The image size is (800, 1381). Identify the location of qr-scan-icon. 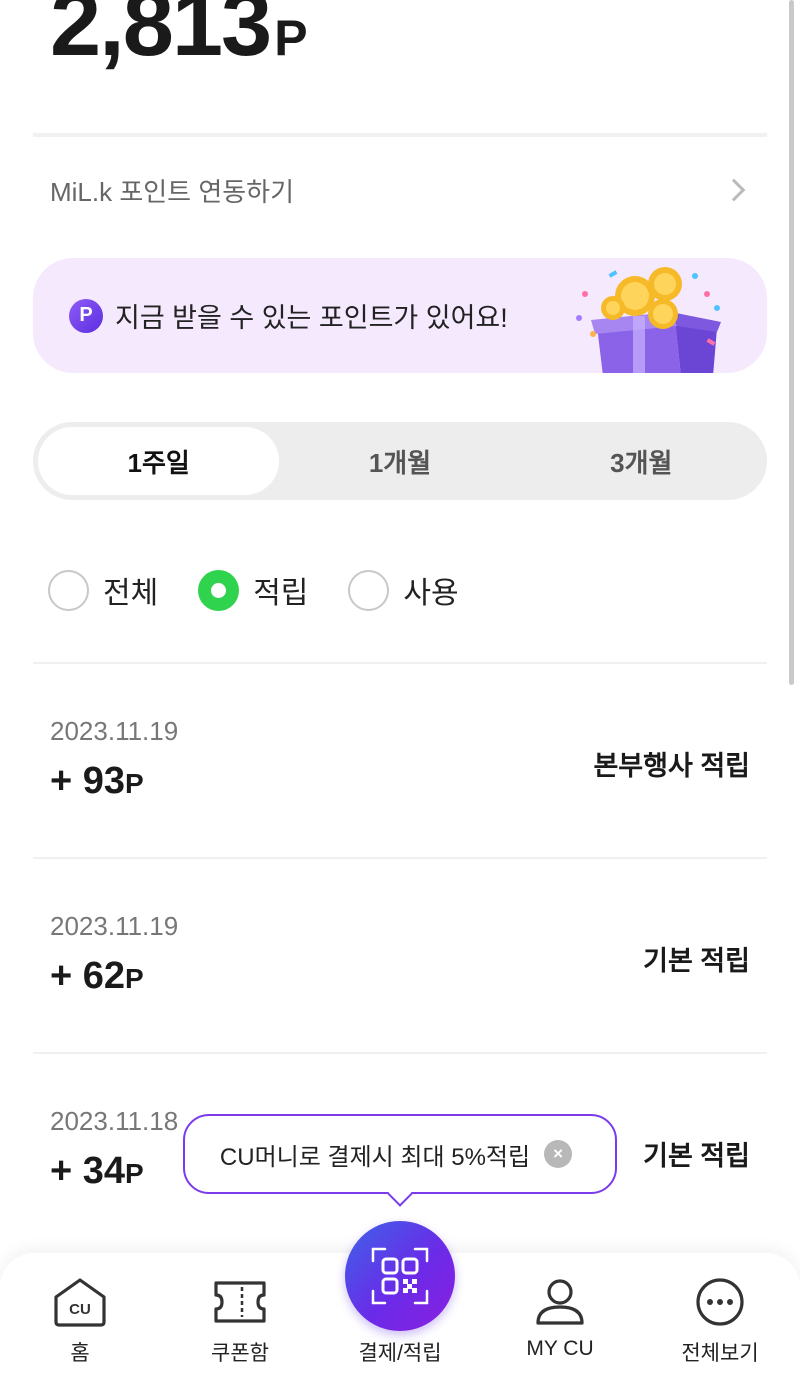
(400, 1276).